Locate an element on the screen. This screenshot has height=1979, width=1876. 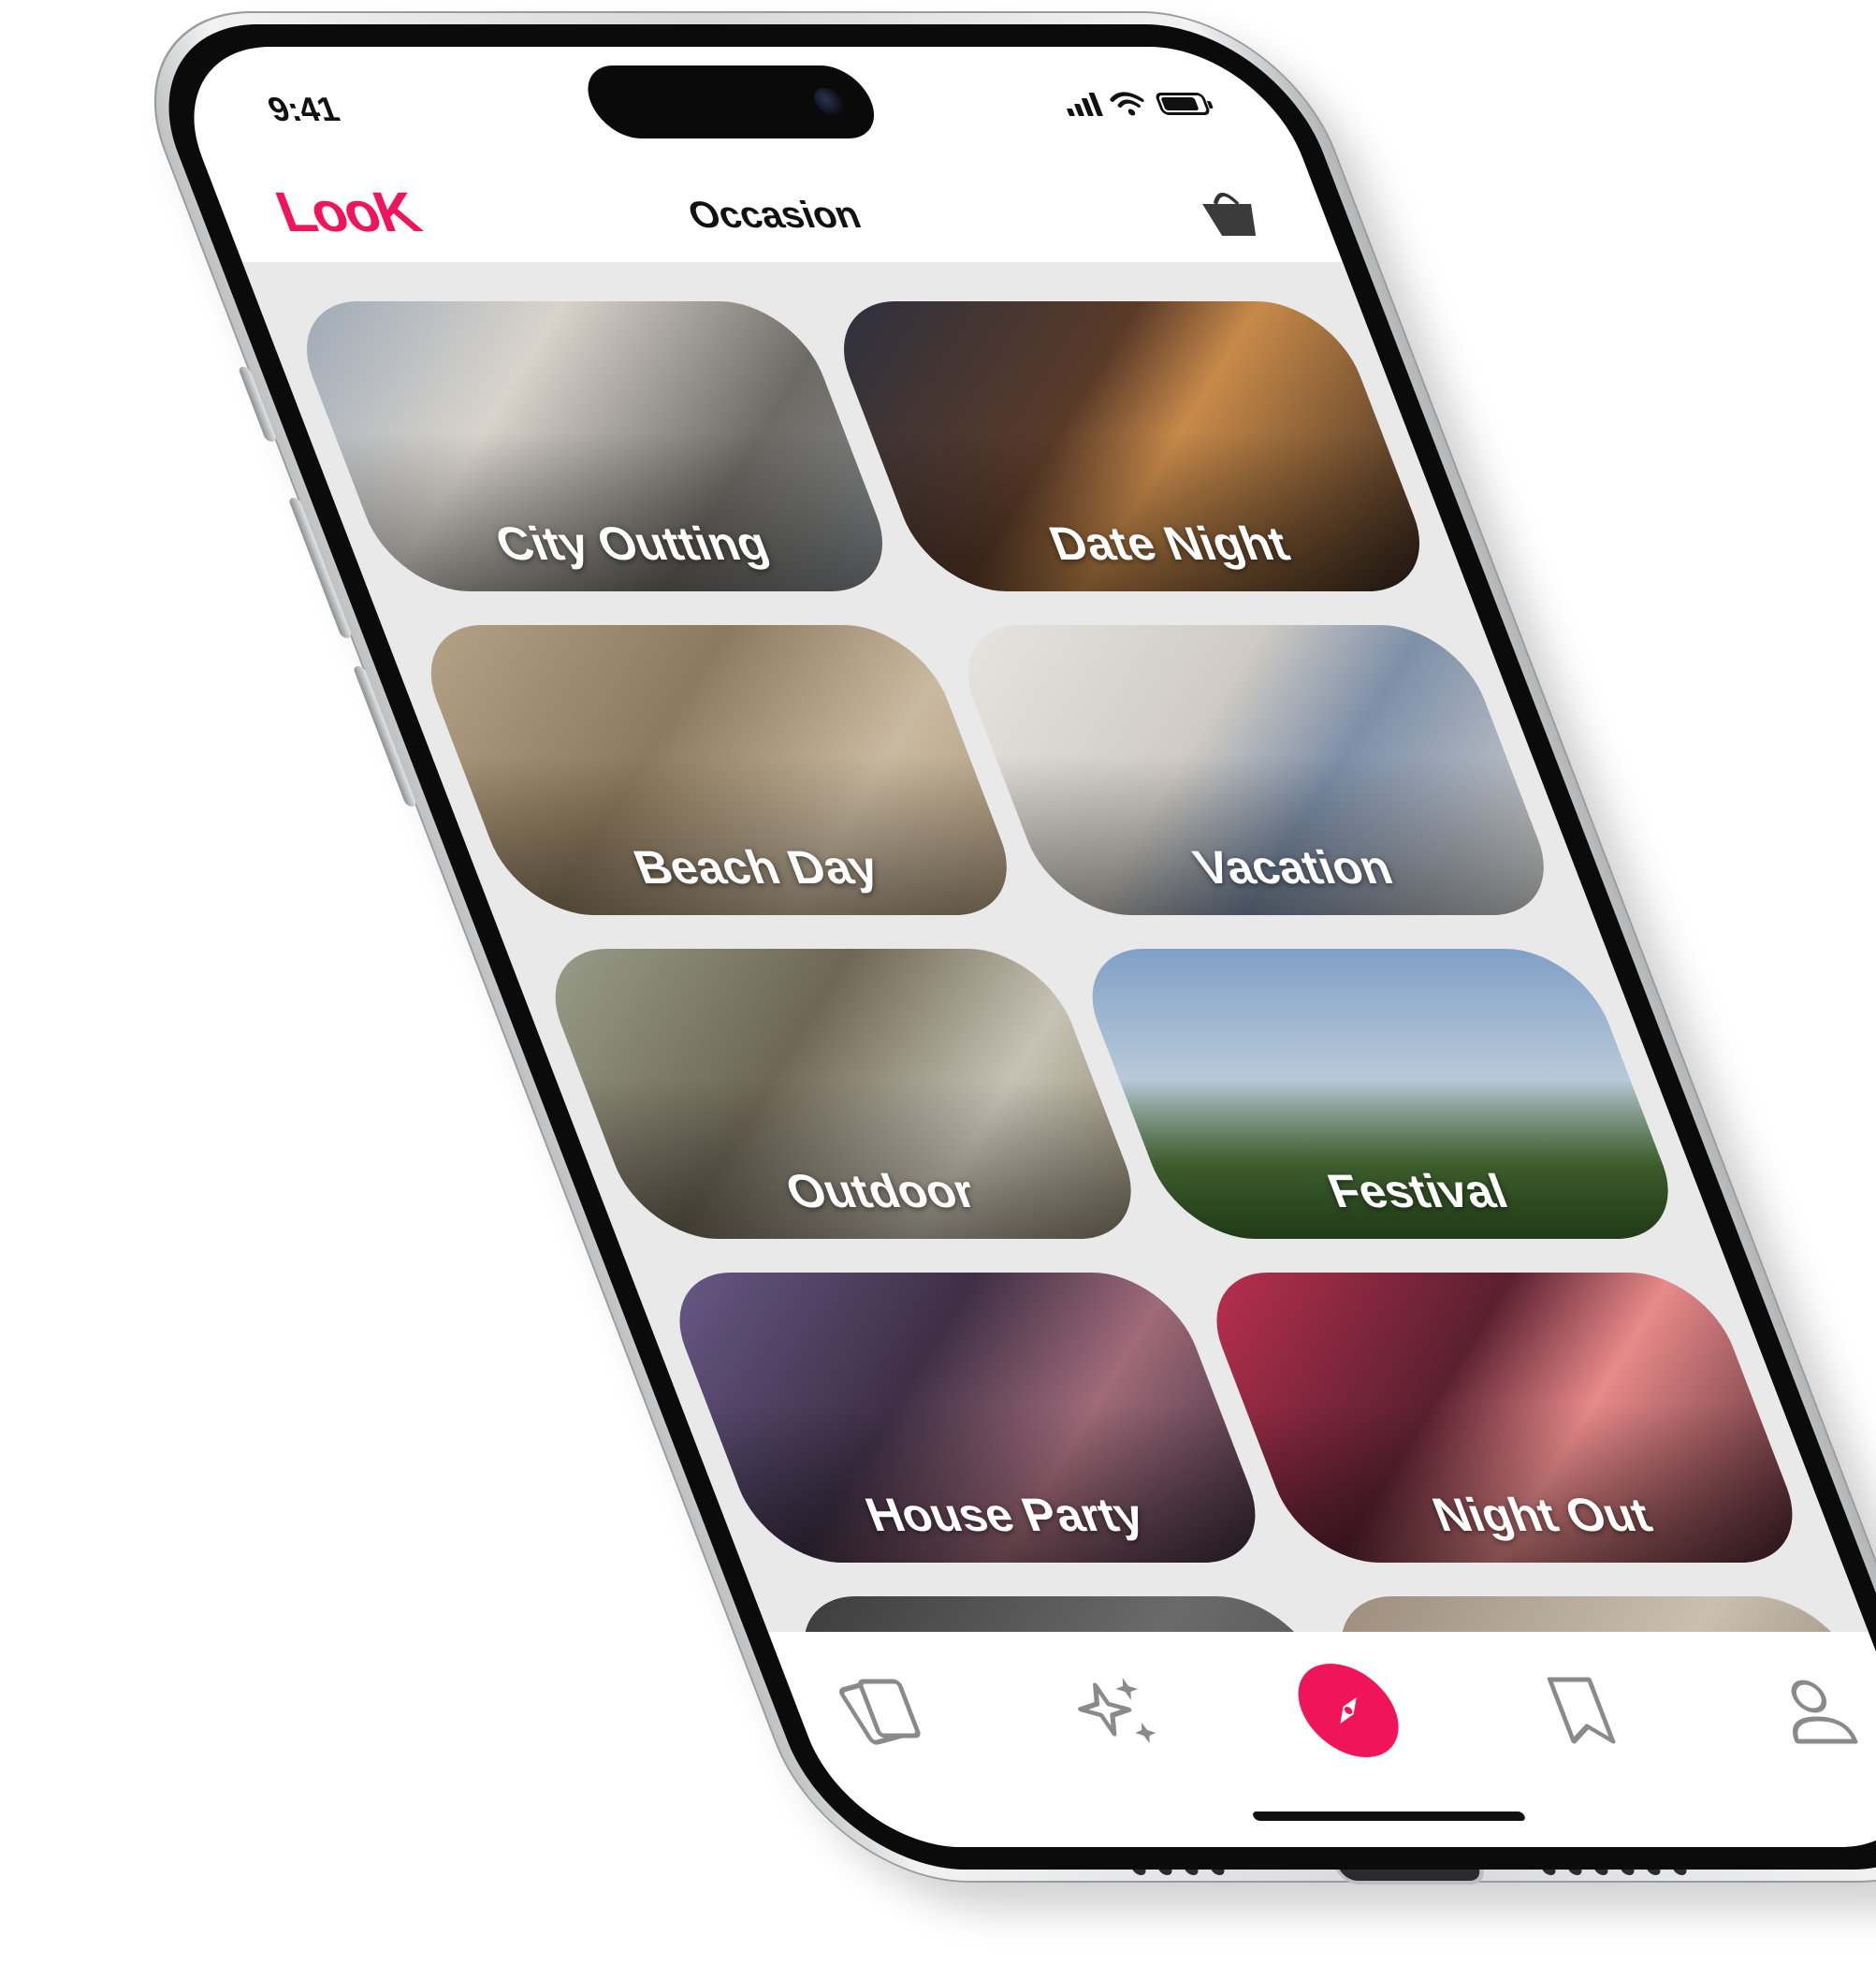
occasion-label: Beach Day is located at coordinates (756, 868).